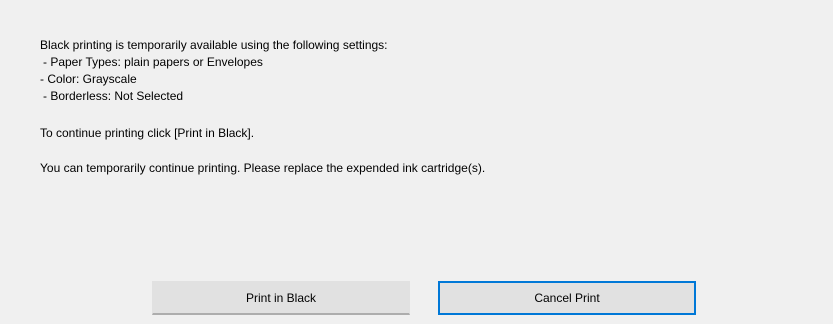 The height and width of the screenshot is (324, 833). Describe the element at coordinates (113, 96) in the screenshot. I see `setting-borderless: - Borderless: Not Selected` at that location.